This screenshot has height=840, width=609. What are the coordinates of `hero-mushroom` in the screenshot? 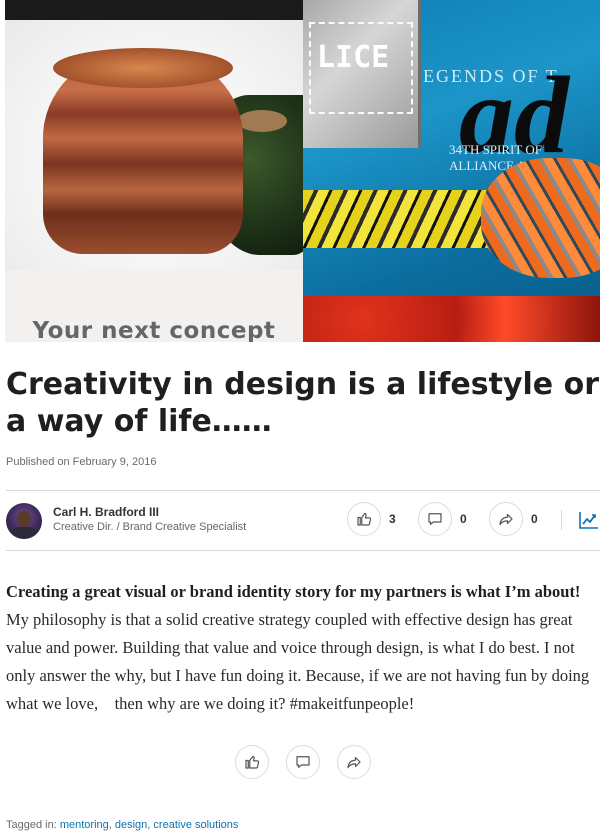 It's located at (262, 121).